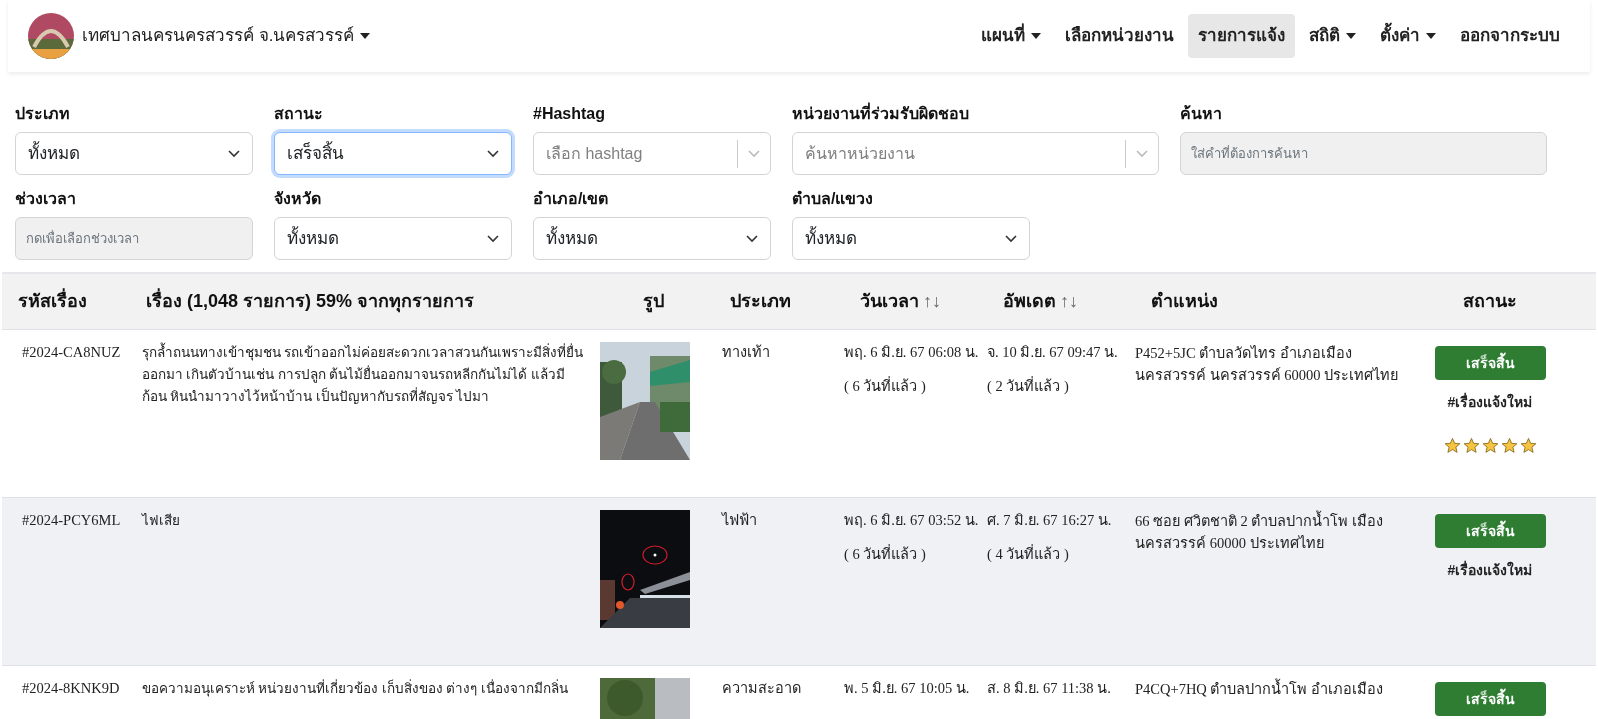 The width and height of the screenshot is (1598, 719). I want to click on table-cell-text: ศ. 7 มิ.ย. 67 16:27 น., so click(1050, 520).